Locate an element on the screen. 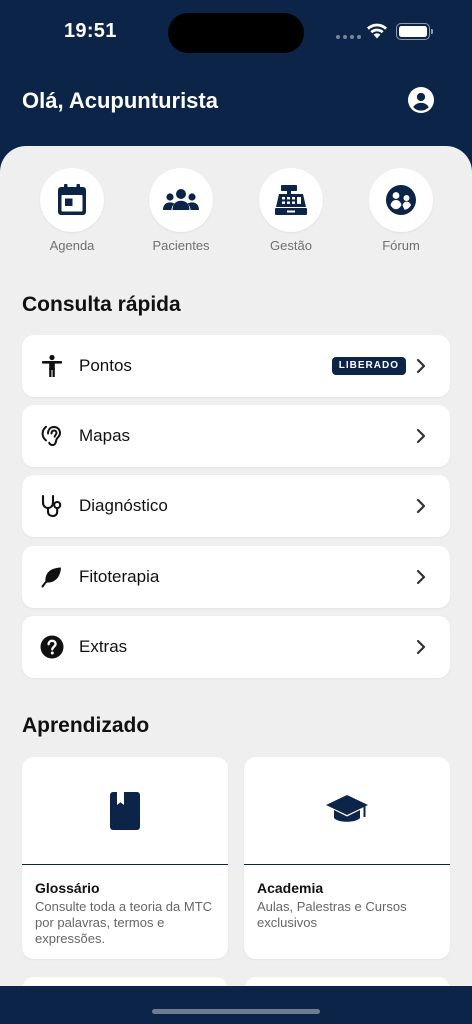 Image resolution: width=472 pixels, height=1024 pixels. dynamic-island is located at coordinates (236, 33).